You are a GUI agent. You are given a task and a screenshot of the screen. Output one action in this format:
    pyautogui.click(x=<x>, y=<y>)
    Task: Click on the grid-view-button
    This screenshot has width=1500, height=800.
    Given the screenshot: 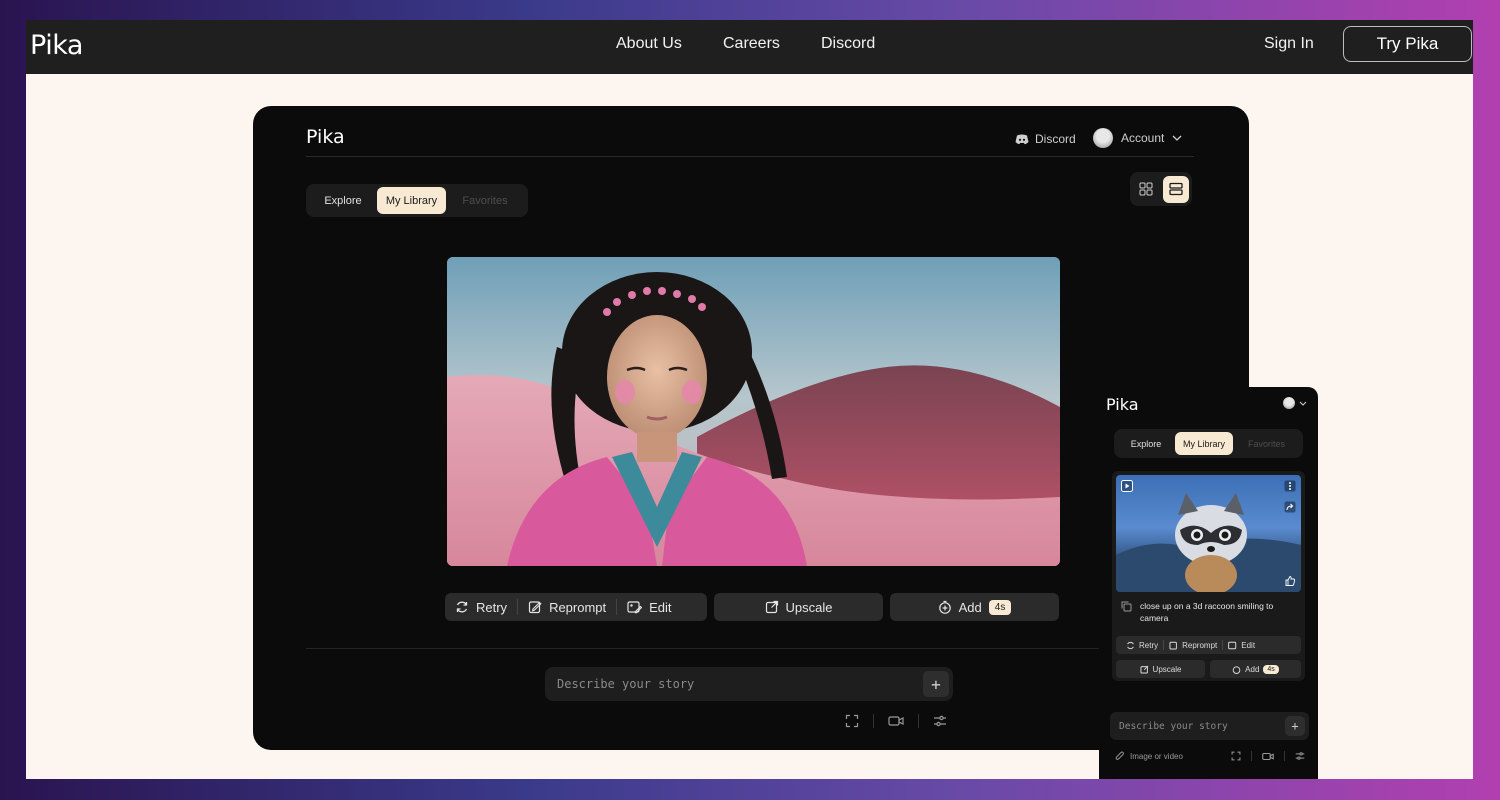 What is the action you would take?
    pyautogui.click(x=1146, y=189)
    